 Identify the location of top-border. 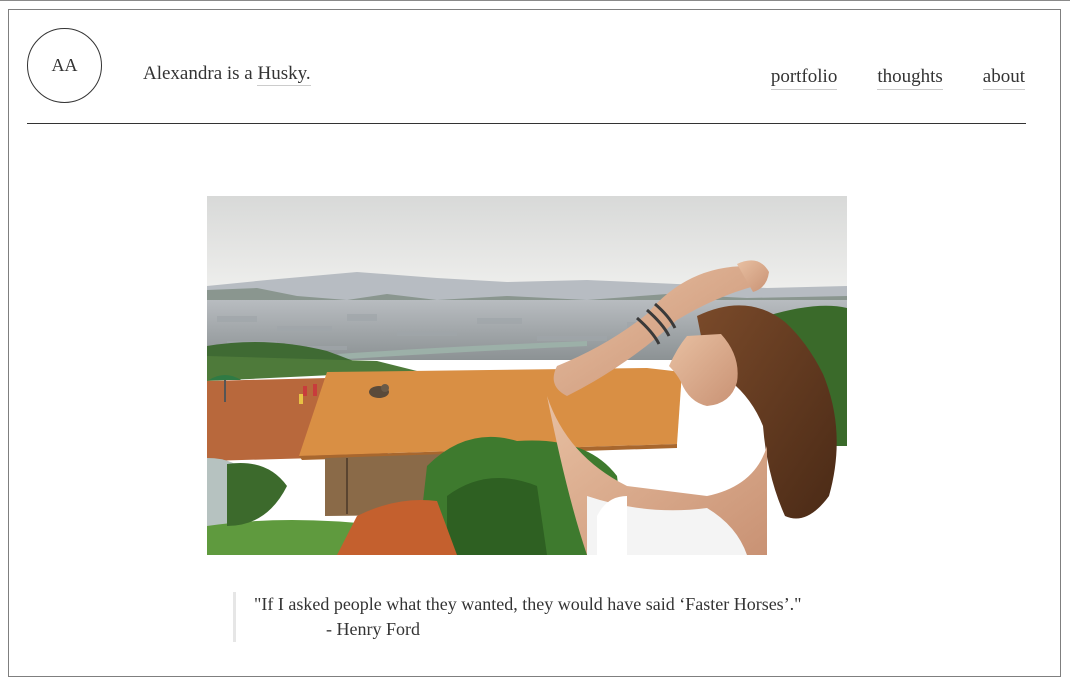
(535, 0).